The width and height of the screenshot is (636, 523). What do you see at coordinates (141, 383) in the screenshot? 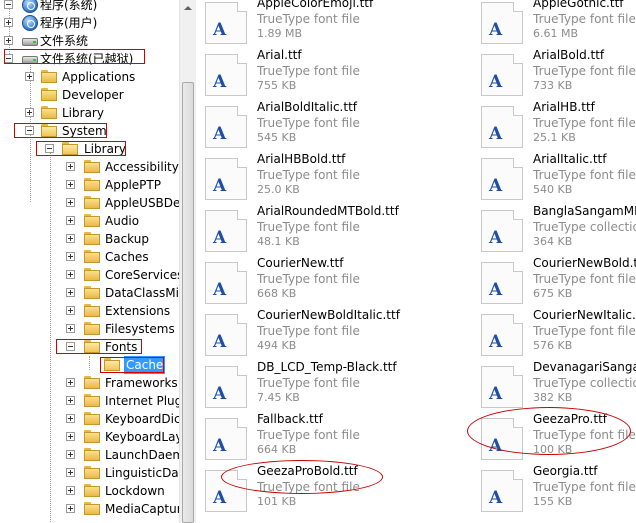
I see `tree-item-label: Frameworks` at bounding box center [141, 383].